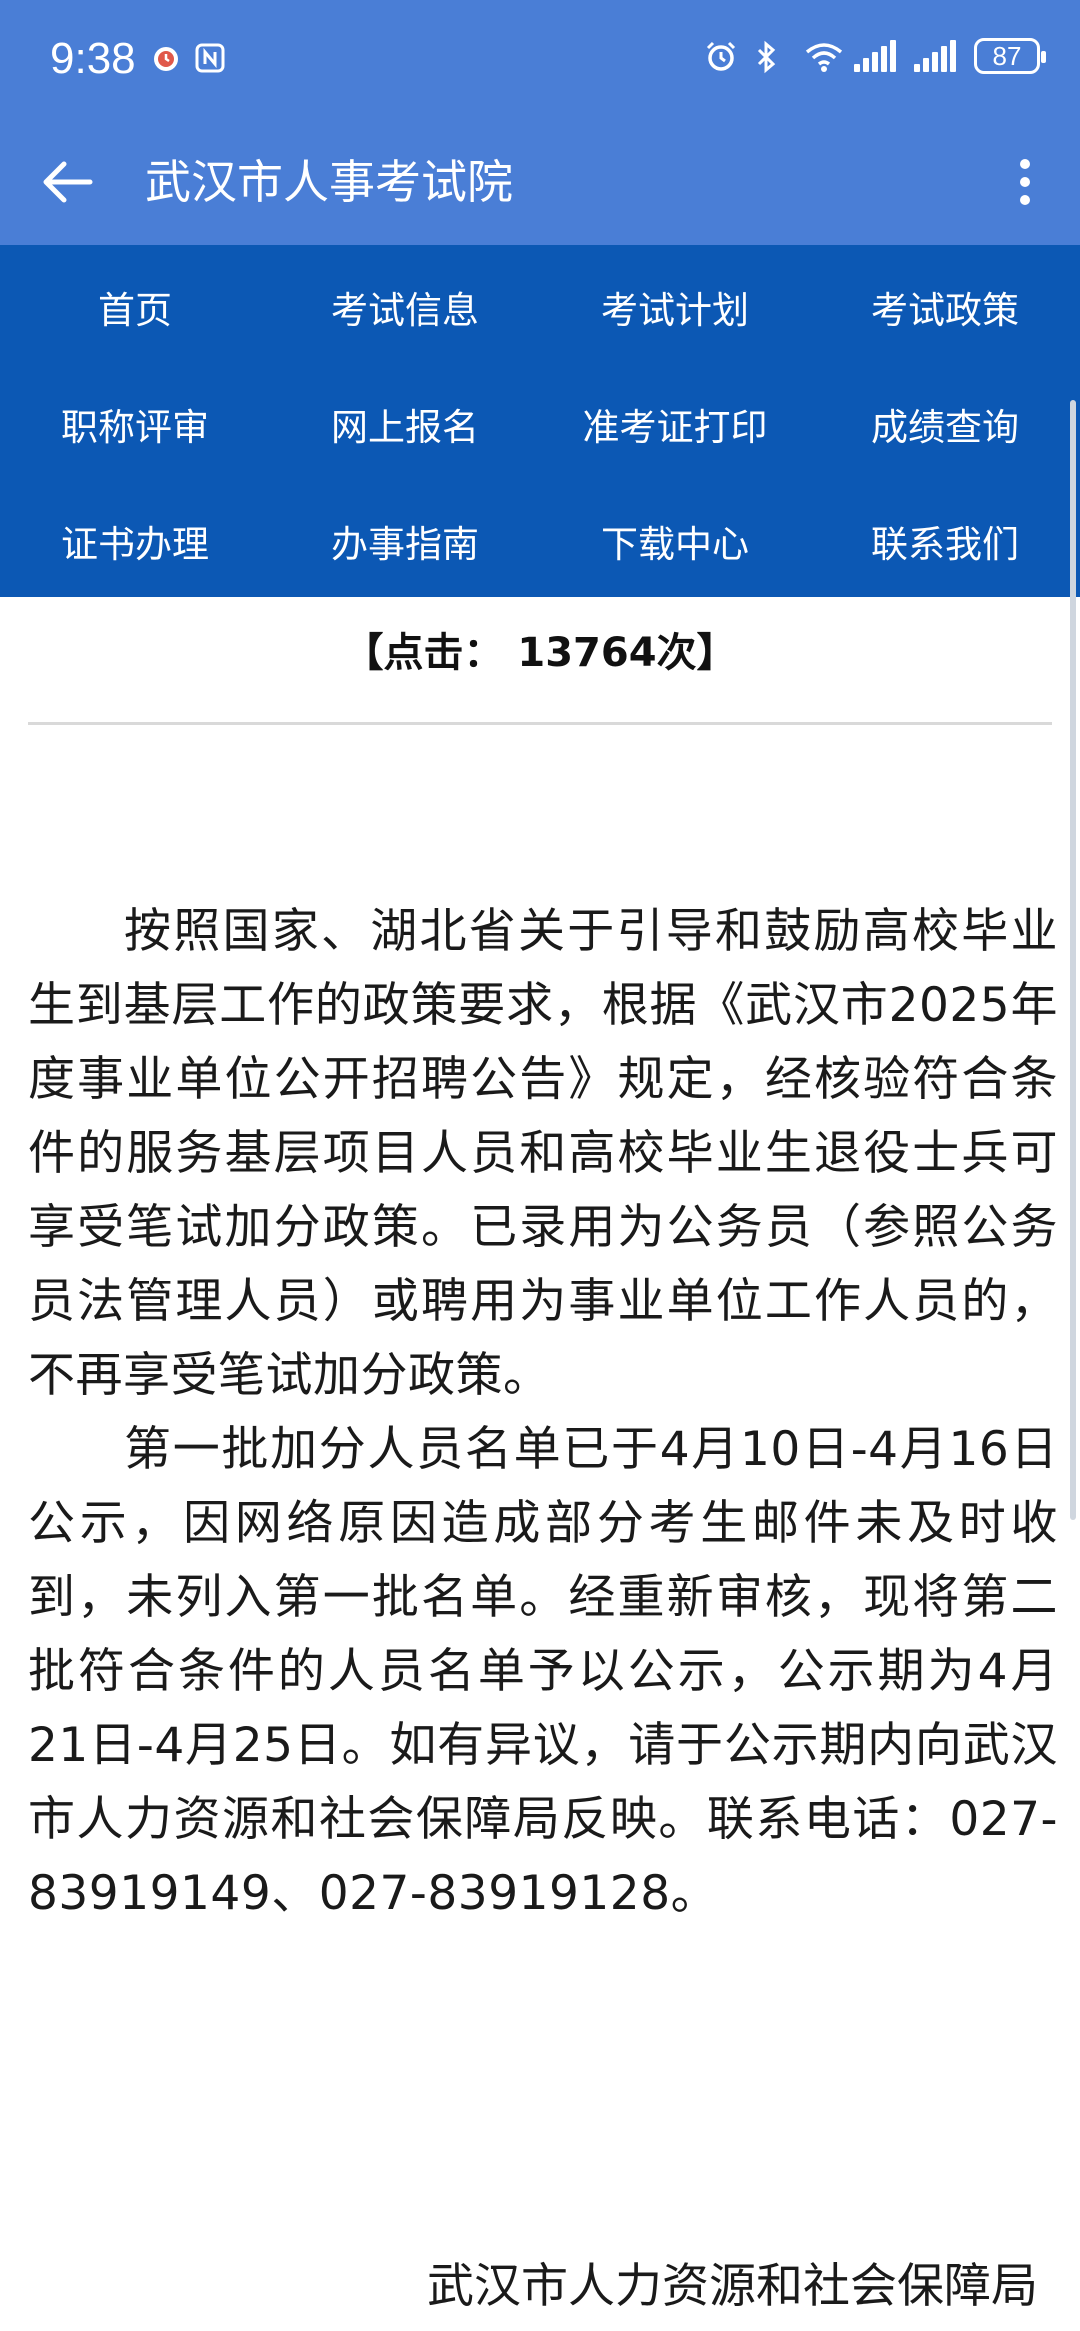  I want to click on bluetooth-icon, so click(770, 57).